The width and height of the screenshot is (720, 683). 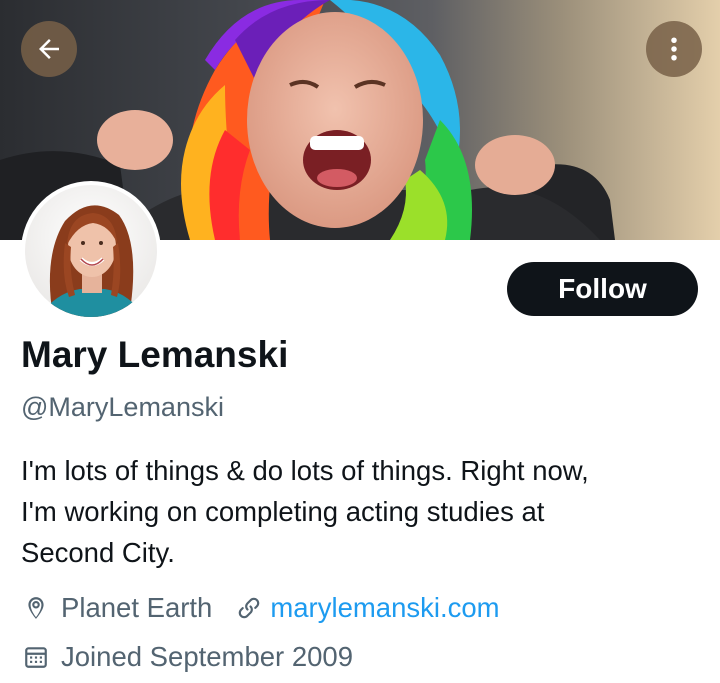 I want to click on avatar-photo, so click(x=91, y=251).